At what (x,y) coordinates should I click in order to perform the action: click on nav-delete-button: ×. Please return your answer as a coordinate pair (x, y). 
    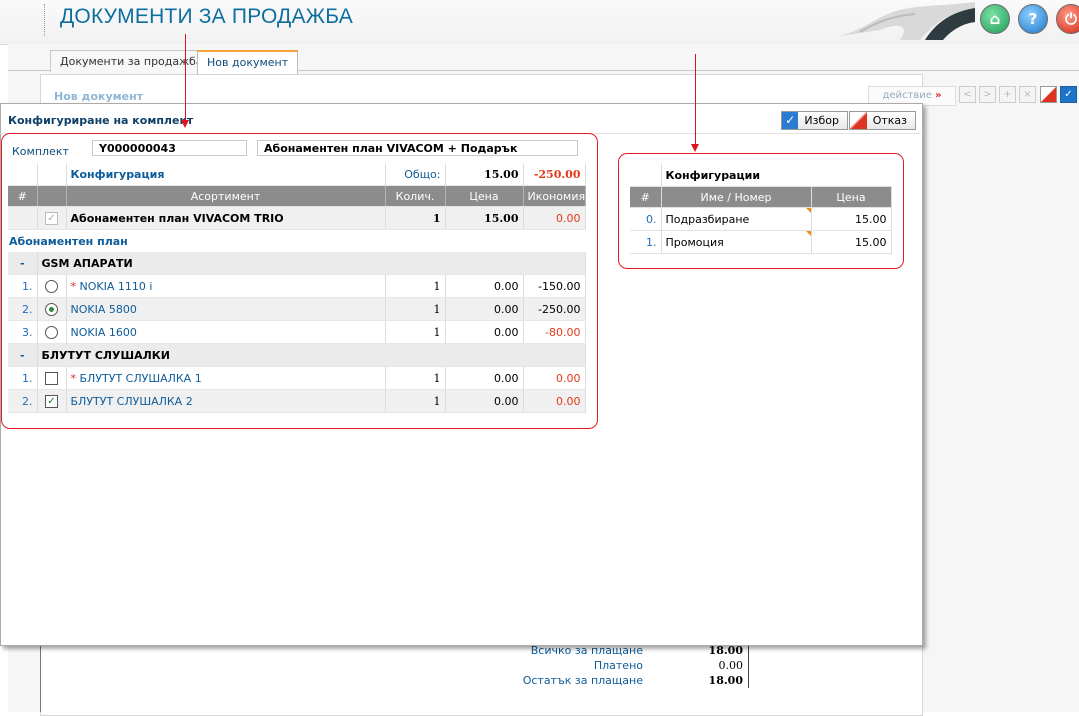
    Looking at the image, I should click on (1027, 94).